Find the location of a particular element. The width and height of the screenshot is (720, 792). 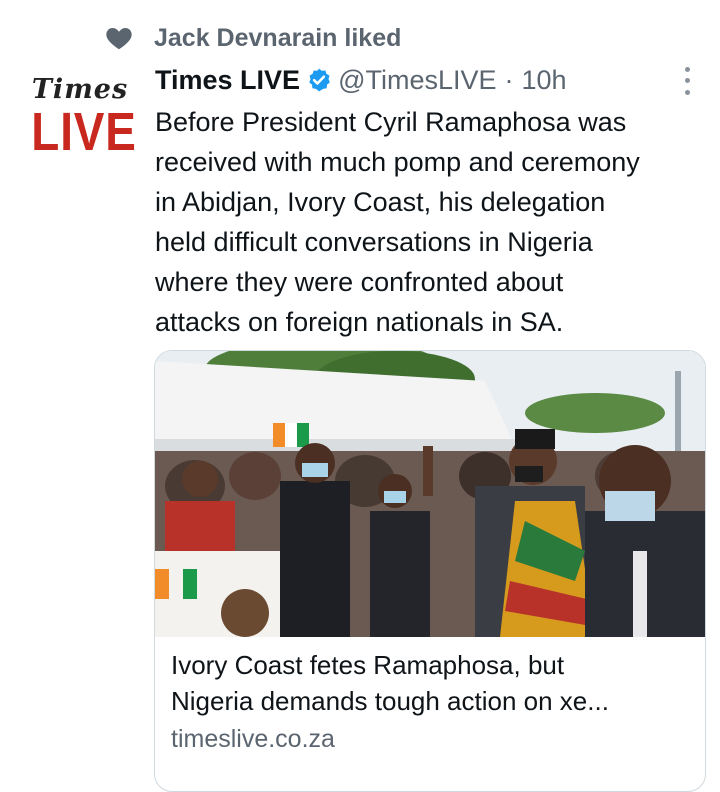

tweet-text-line: held difficult conversations in Nigeria is located at coordinates (374, 242).